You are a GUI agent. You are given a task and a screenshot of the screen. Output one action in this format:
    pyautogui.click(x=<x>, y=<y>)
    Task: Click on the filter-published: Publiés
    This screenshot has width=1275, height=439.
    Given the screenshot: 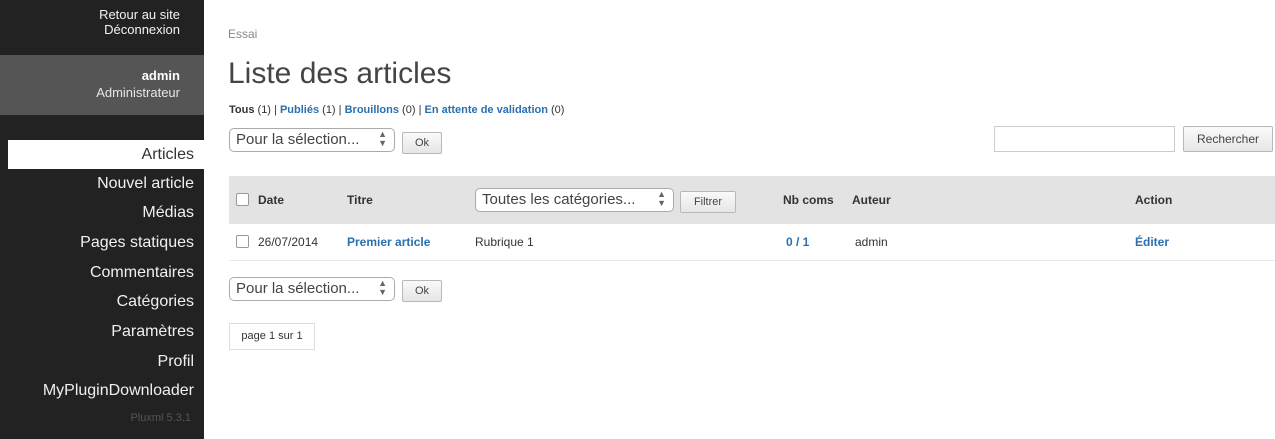 What is the action you would take?
    pyautogui.click(x=299, y=110)
    